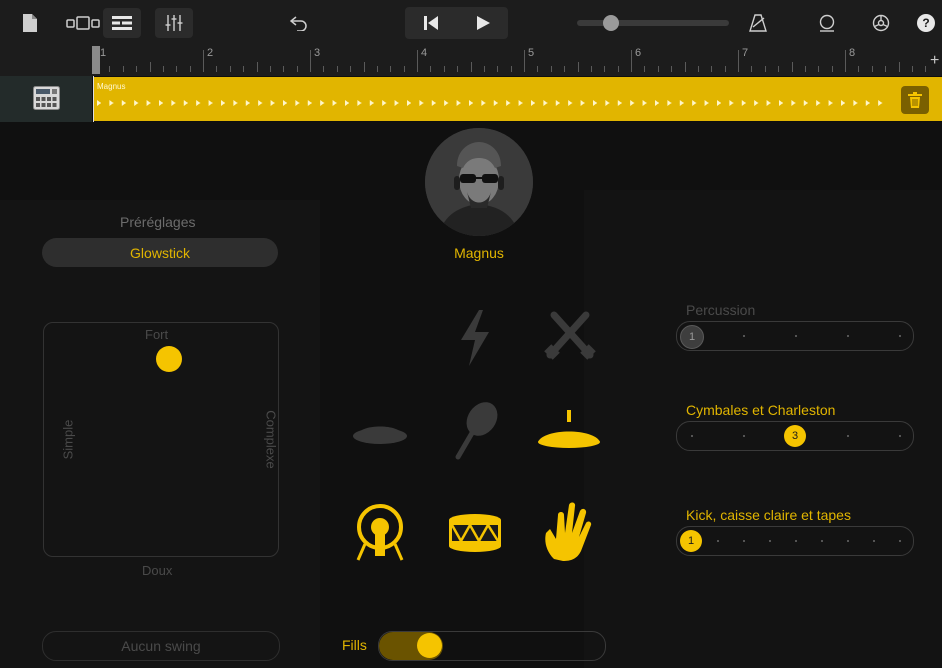 The height and width of the screenshot is (668, 942). I want to click on volume-slider, so click(653, 23).